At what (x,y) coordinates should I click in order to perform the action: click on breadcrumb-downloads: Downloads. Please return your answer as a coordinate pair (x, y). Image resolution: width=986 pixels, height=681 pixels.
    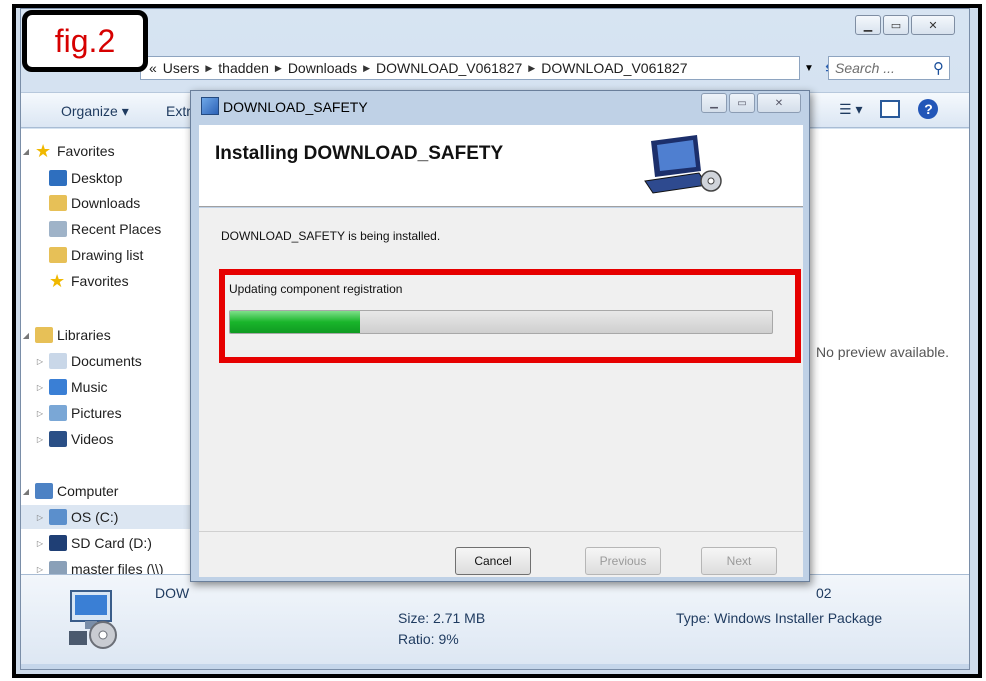
    Looking at the image, I should click on (322, 68).